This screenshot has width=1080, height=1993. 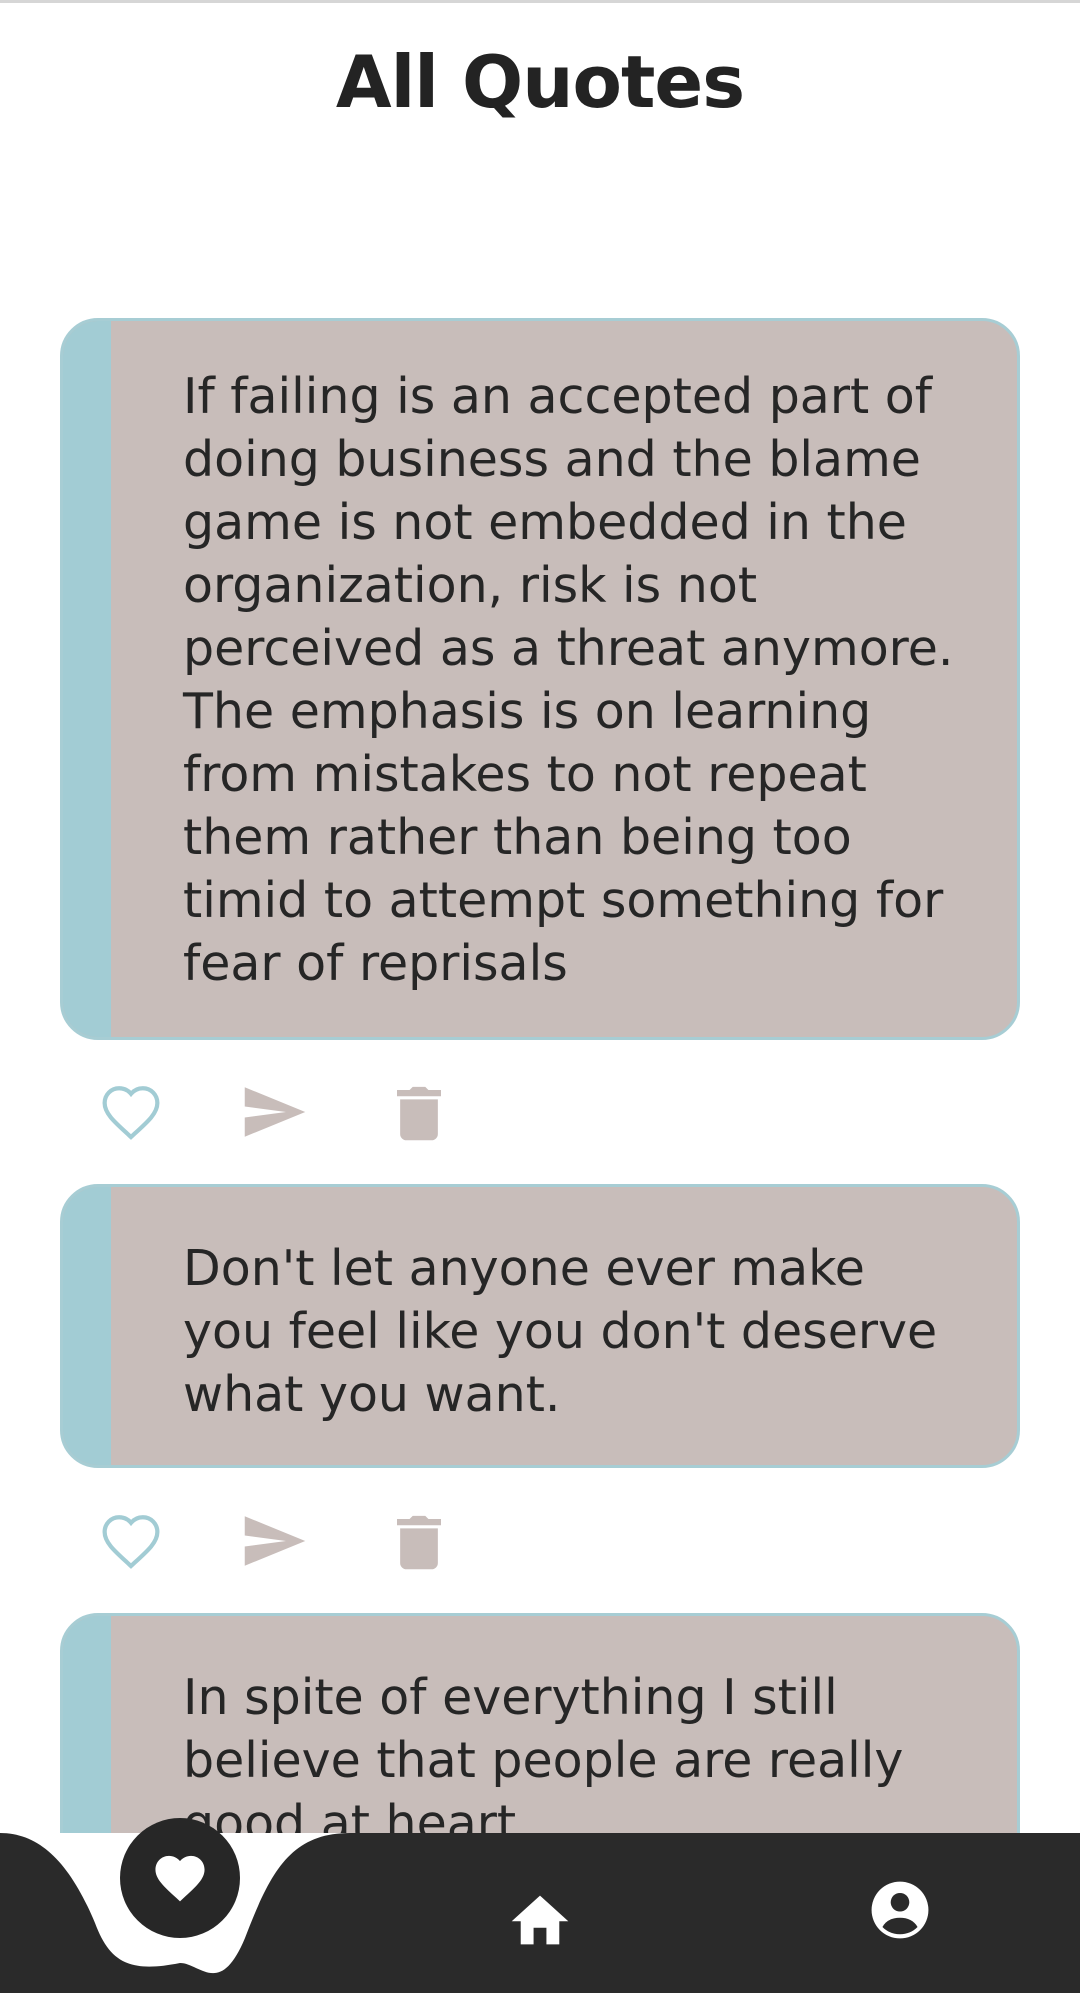 I want to click on nav-home-button, so click(x=540, y=1920).